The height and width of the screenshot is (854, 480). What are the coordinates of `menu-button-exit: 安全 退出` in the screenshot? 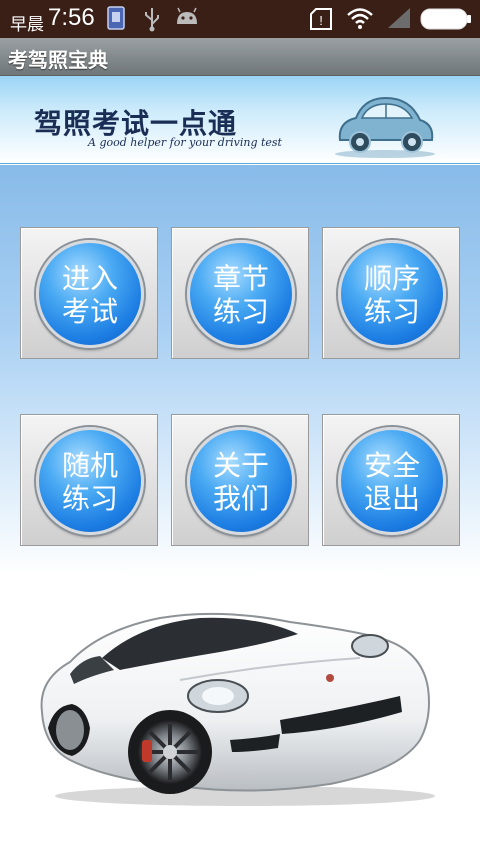 It's located at (392, 481).